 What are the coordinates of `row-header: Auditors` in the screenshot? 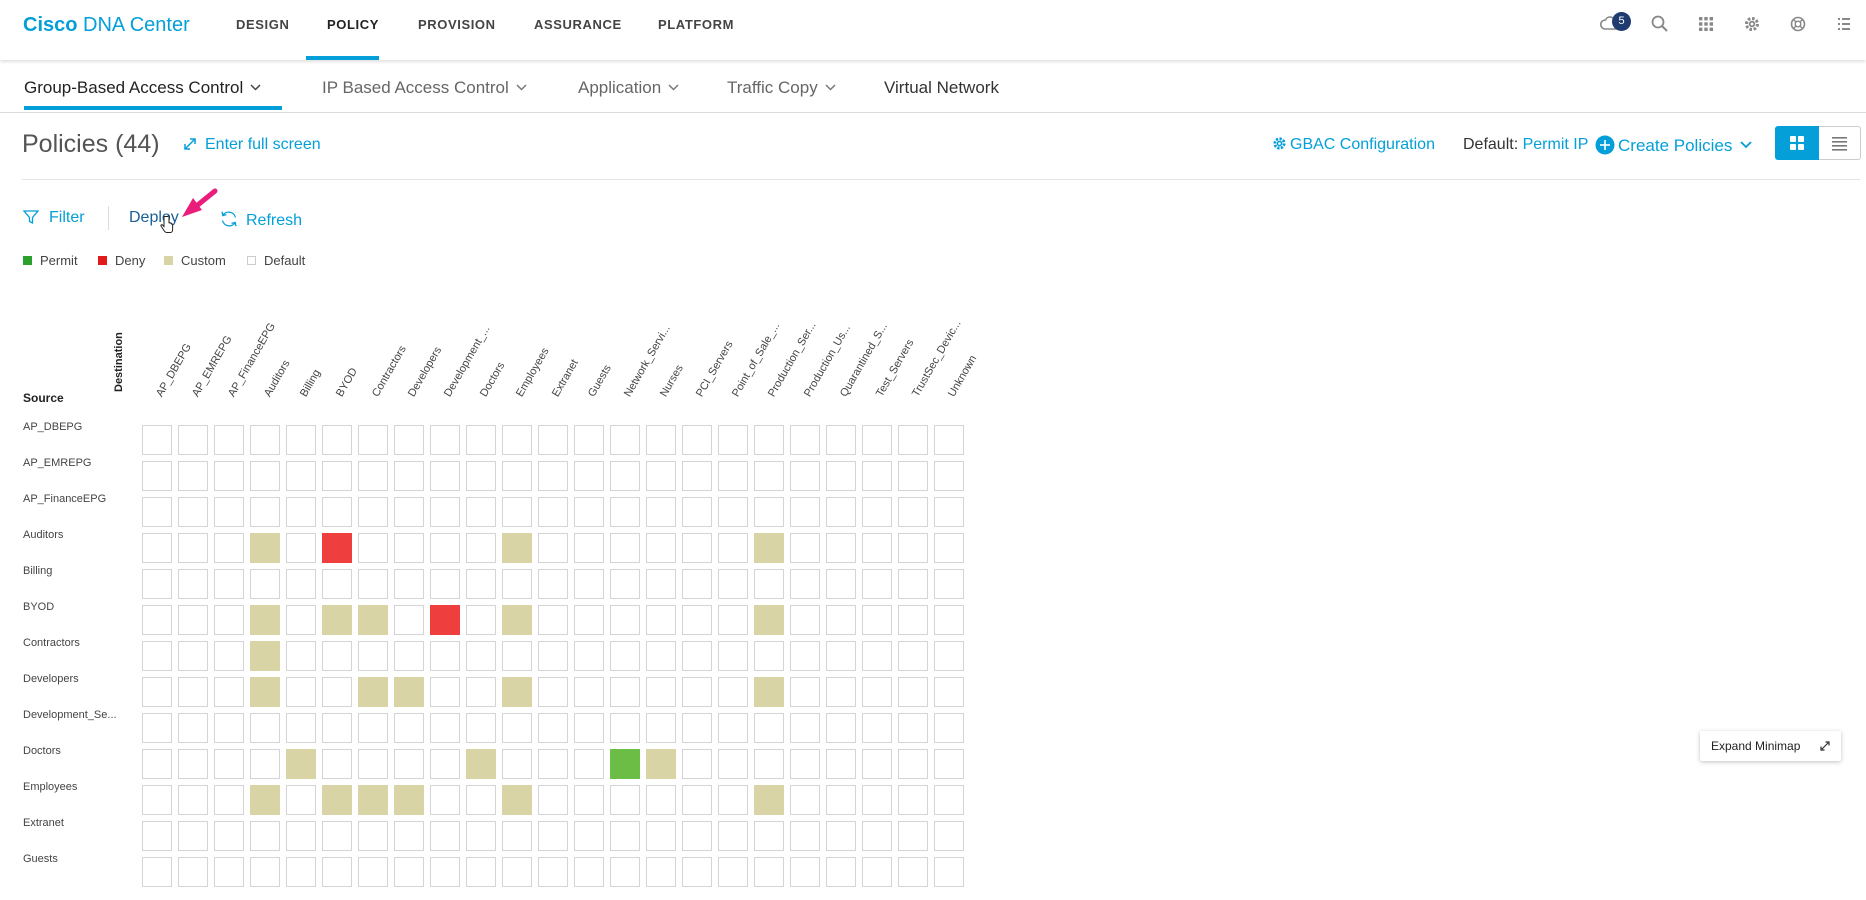 It's located at (43, 535).